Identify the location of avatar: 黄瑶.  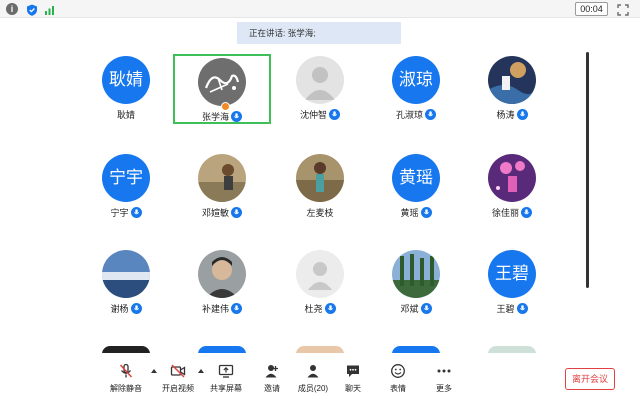
(416, 178).